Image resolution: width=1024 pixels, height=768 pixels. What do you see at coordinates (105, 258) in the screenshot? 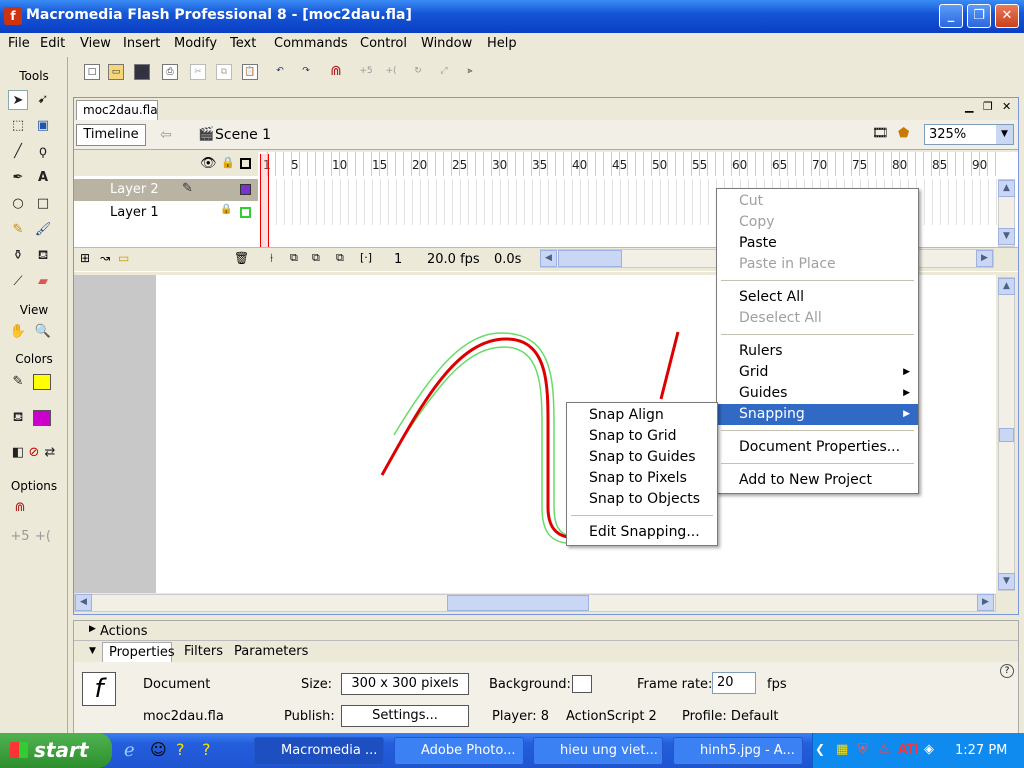
I see `add-guide-icon: ↝` at bounding box center [105, 258].